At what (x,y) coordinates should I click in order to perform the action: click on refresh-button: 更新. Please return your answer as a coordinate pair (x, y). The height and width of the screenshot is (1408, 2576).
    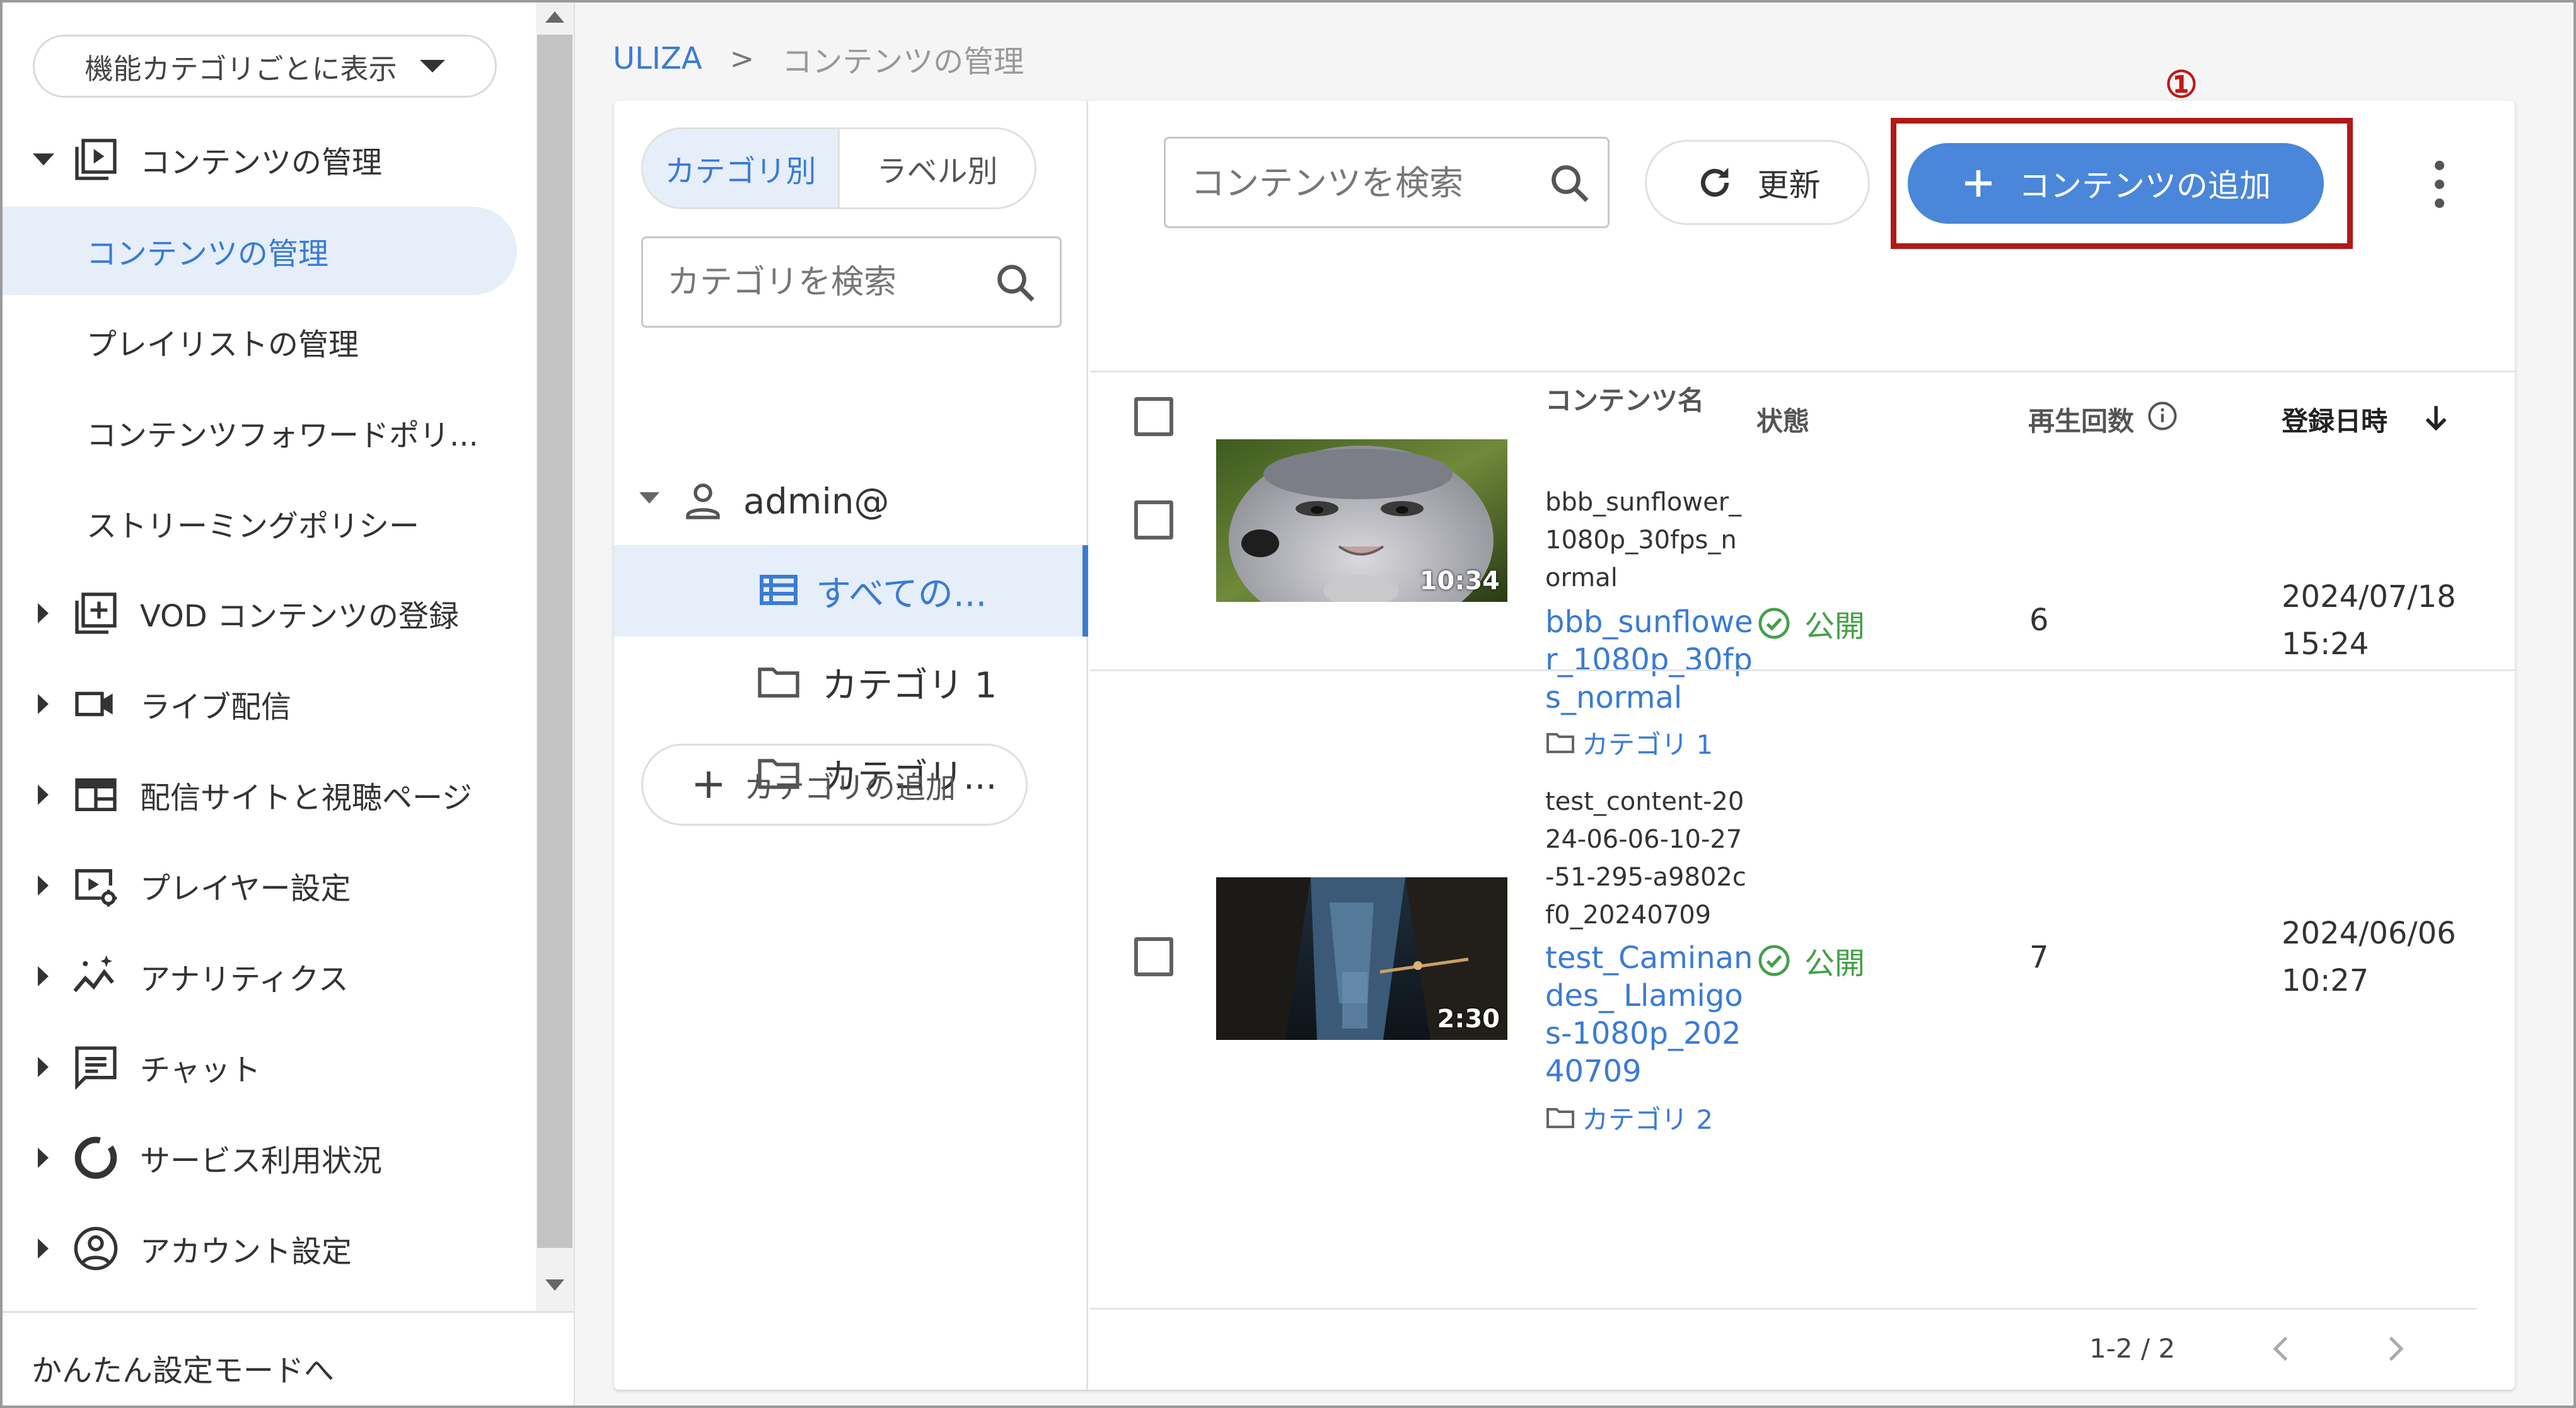
    Looking at the image, I should click on (1757, 183).